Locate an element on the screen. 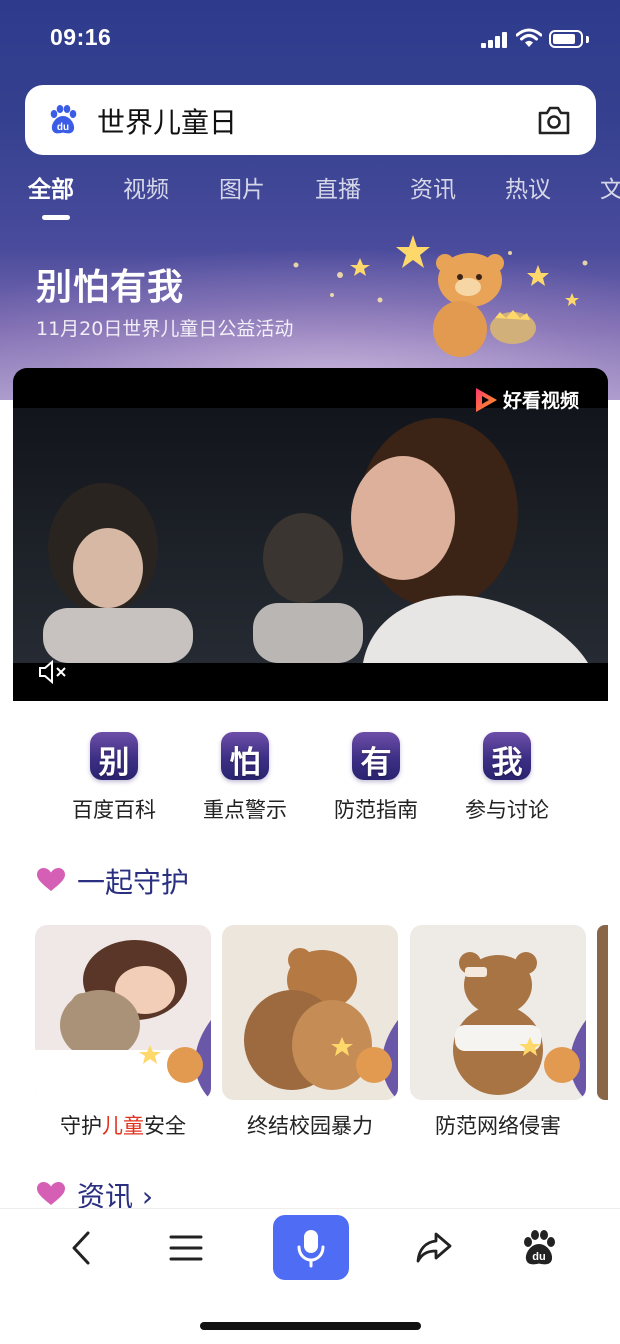 This screenshot has height=1344, width=620. card-online-safety is located at coordinates (498, 1012).